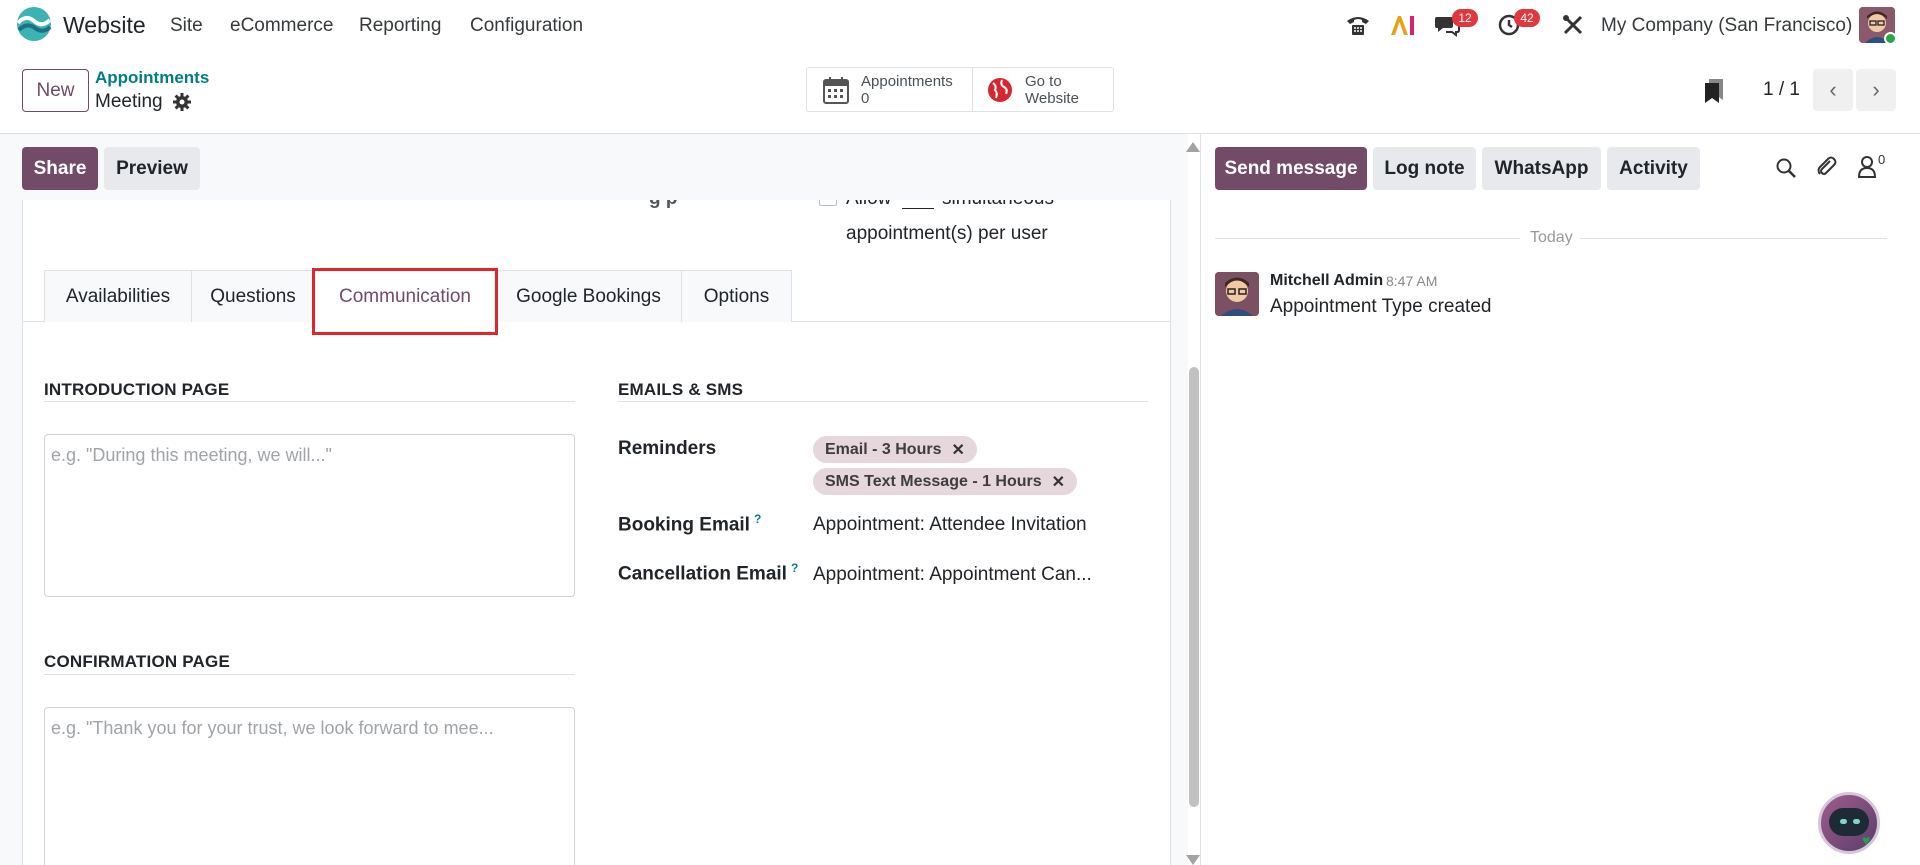 The height and width of the screenshot is (865, 1920). What do you see at coordinates (309, 515) in the screenshot?
I see `intro-page-textarea: e.g. "During this meeting, we will..."` at bounding box center [309, 515].